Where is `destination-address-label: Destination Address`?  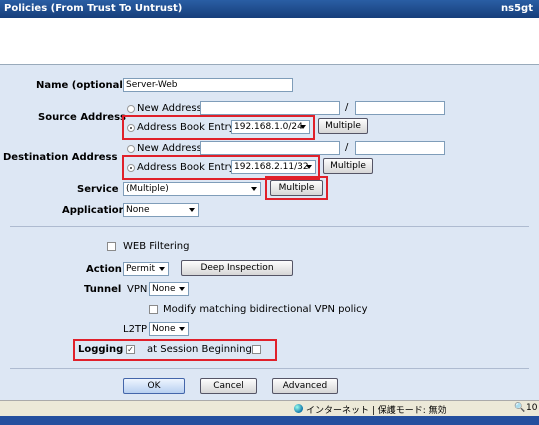
destination-address-label: Destination Address is located at coordinates (60, 157).